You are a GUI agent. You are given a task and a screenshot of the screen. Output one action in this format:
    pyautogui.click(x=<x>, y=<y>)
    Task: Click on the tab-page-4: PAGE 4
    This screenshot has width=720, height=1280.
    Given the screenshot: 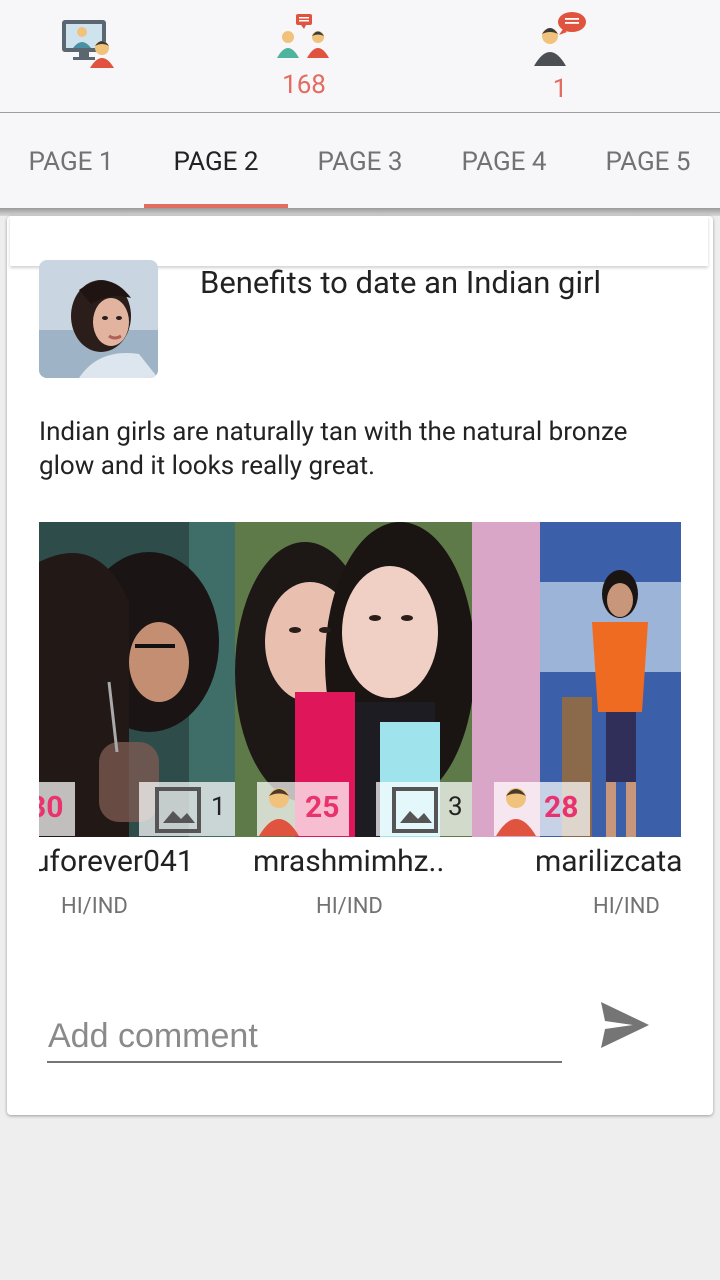 What is the action you would take?
    pyautogui.click(x=504, y=160)
    